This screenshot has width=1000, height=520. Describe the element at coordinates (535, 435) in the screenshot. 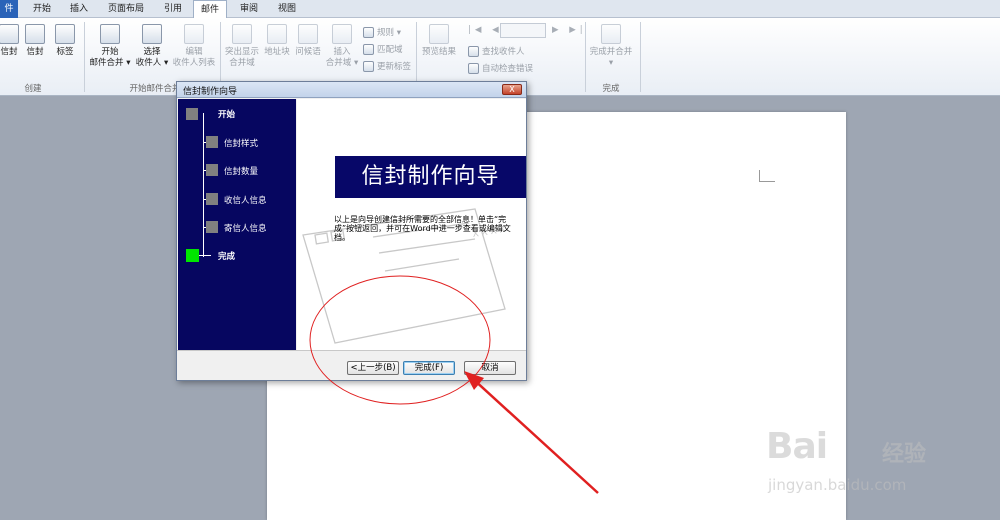

I see `pointer-arrow-shaft` at that location.